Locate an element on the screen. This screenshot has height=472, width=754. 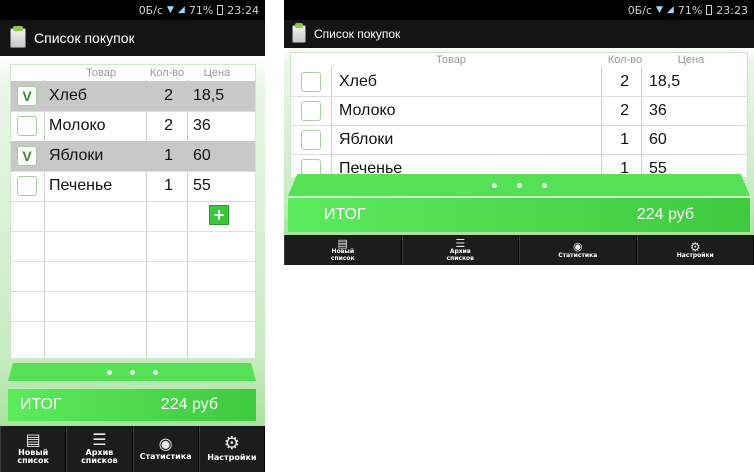
list-item: Хлеб 2 18,5 is located at coordinates (519, 82).